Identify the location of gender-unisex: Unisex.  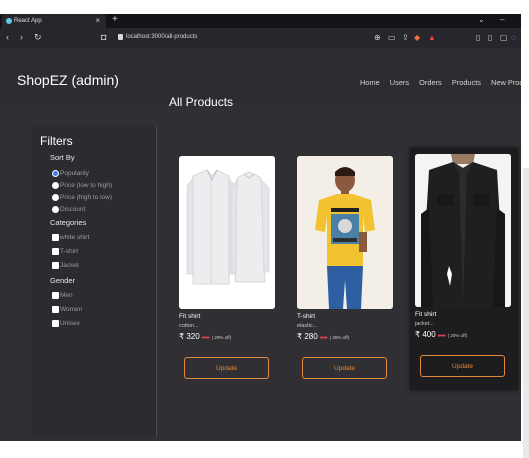
(66, 323).